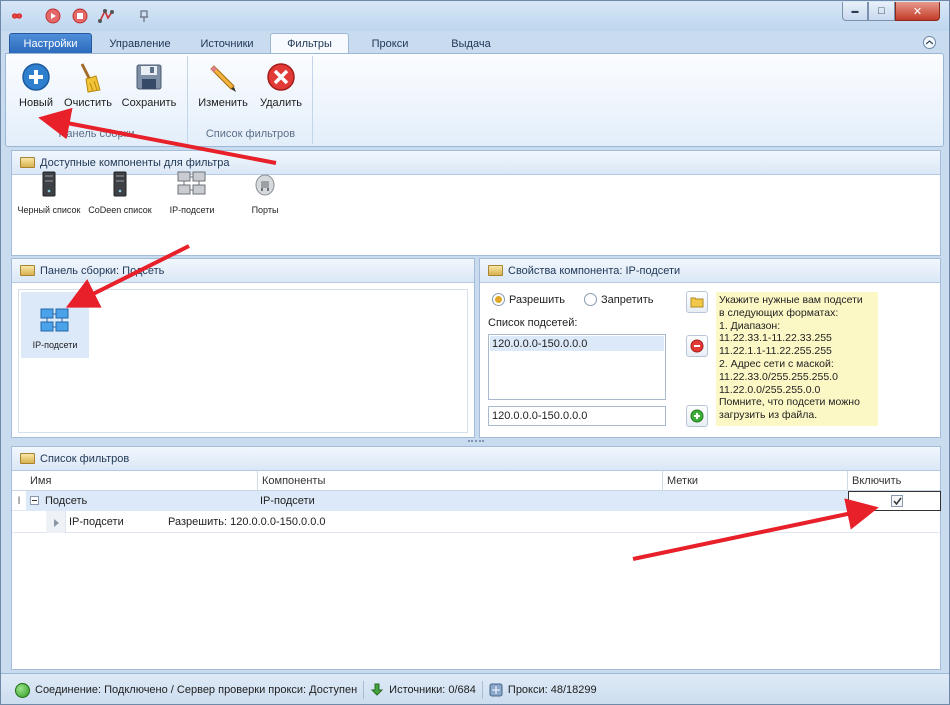 The height and width of the screenshot is (705, 950). Describe the element at coordinates (476, 441) in the screenshot. I see `splitter-grip` at that location.